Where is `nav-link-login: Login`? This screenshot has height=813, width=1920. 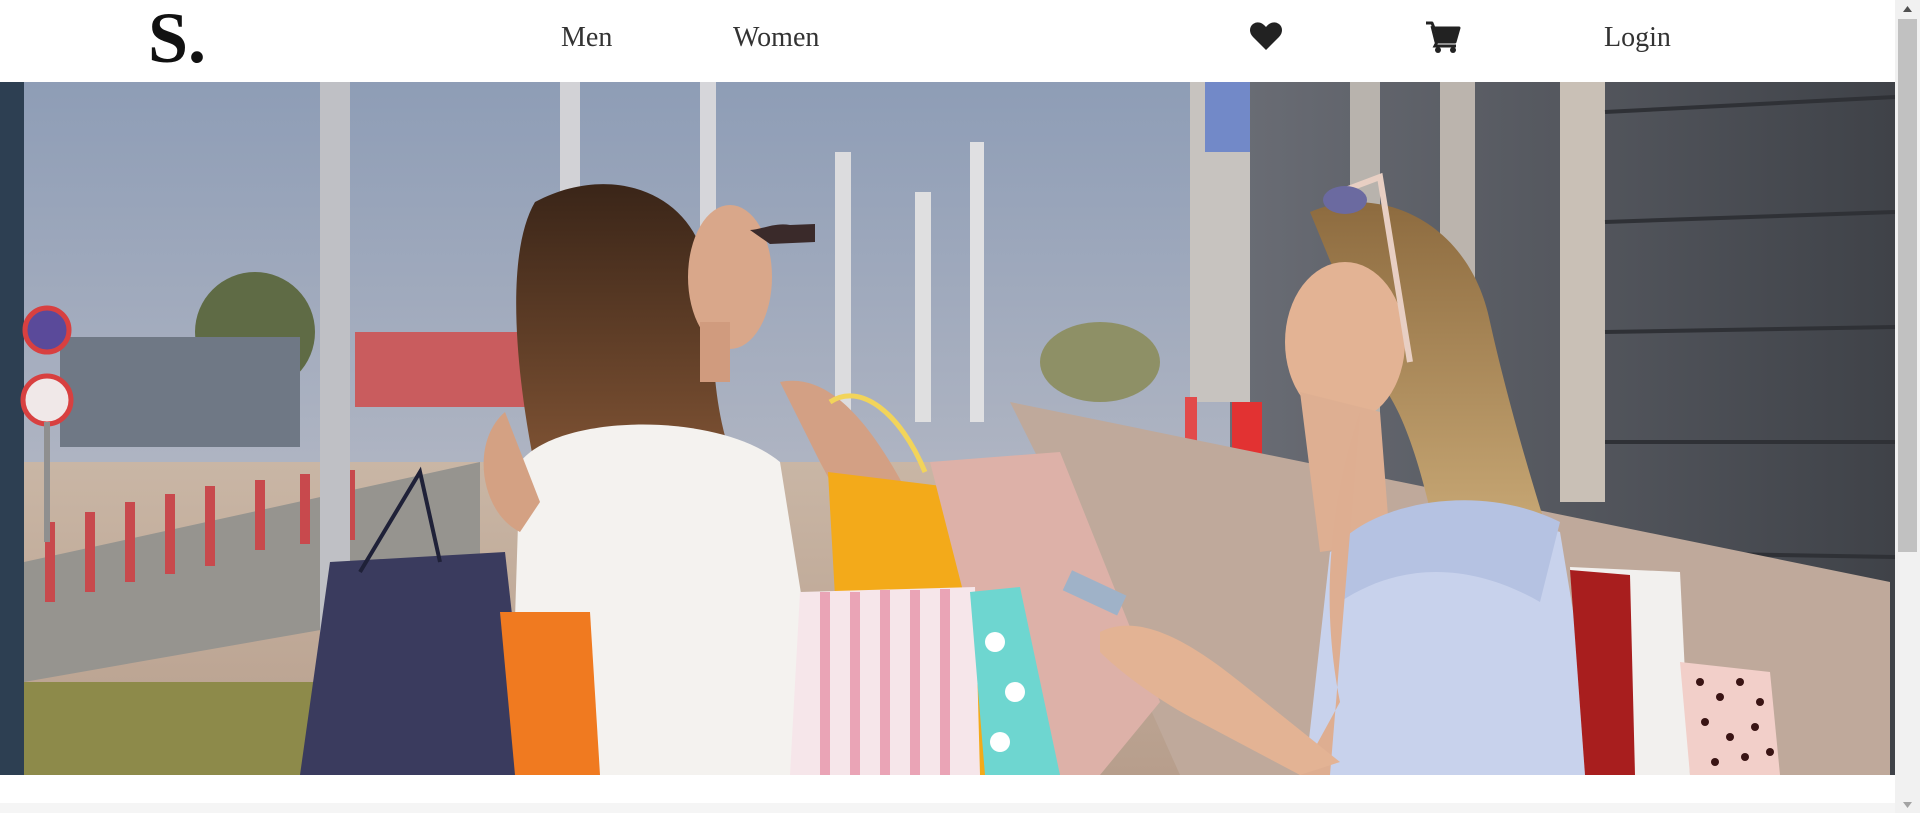
nav-link-login: Login is located at coordinates (1637, 38).